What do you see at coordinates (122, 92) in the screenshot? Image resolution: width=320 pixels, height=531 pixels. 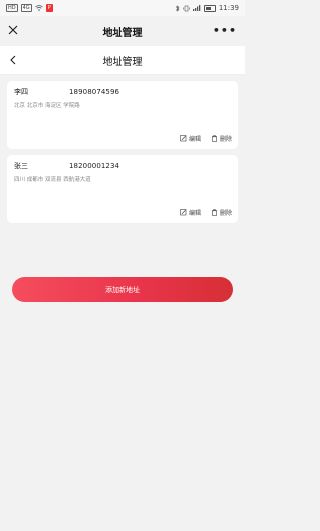 I see `address-contact: 李四 18908074596` at bounding box center [122, 92].